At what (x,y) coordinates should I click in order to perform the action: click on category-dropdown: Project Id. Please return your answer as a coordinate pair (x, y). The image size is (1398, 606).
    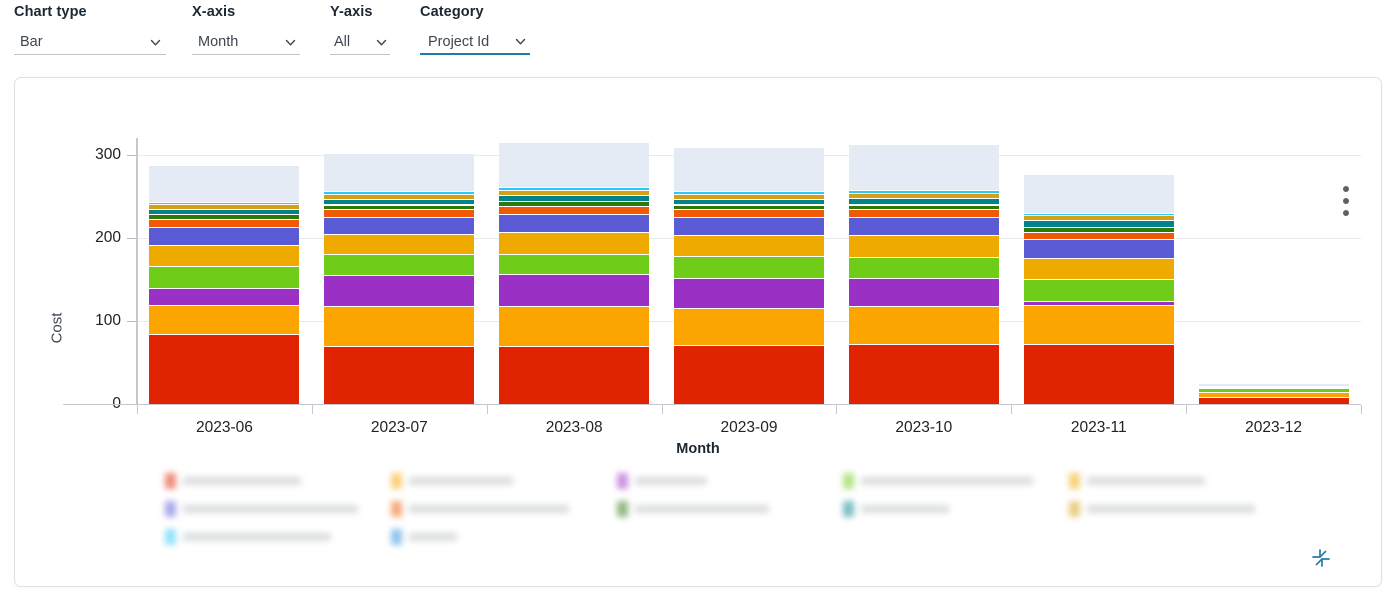
    Looking at the image, I should click on (475, 42).